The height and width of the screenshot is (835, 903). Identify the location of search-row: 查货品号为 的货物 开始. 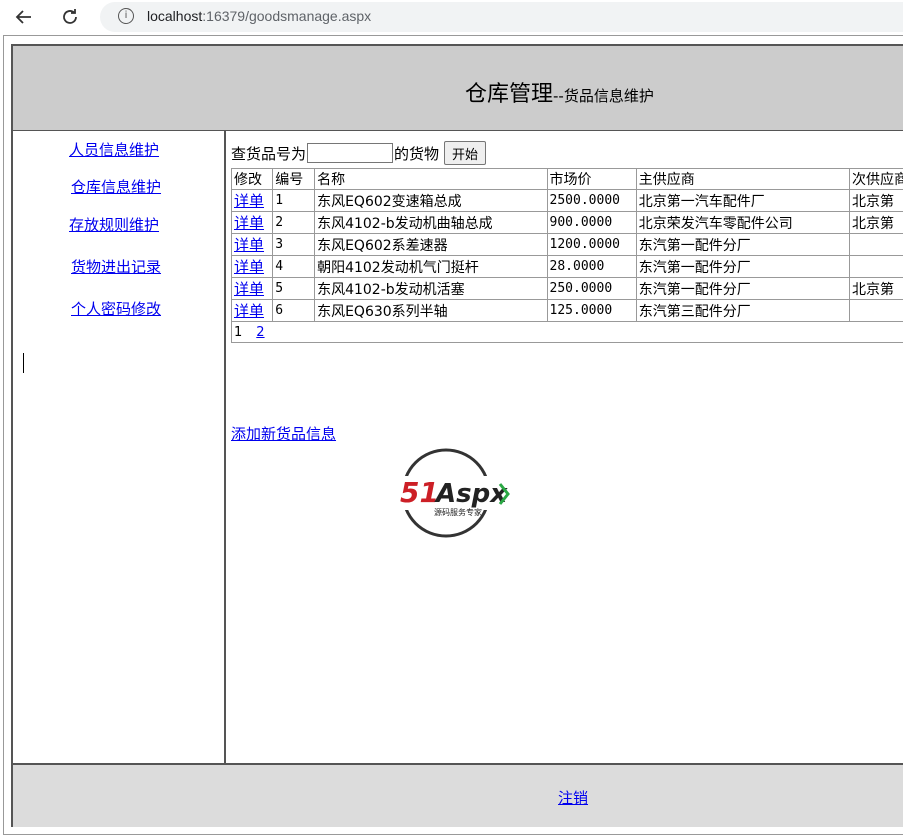
(358, 153).